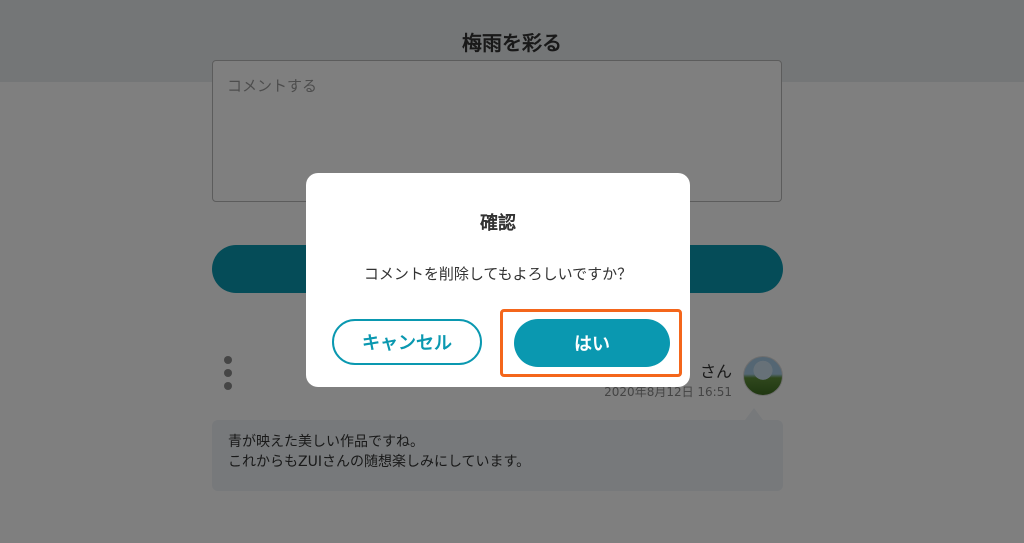  Describe the element at coordinates (498, 223) in the screenshot. I see `dialog-title: 確認` at that location.